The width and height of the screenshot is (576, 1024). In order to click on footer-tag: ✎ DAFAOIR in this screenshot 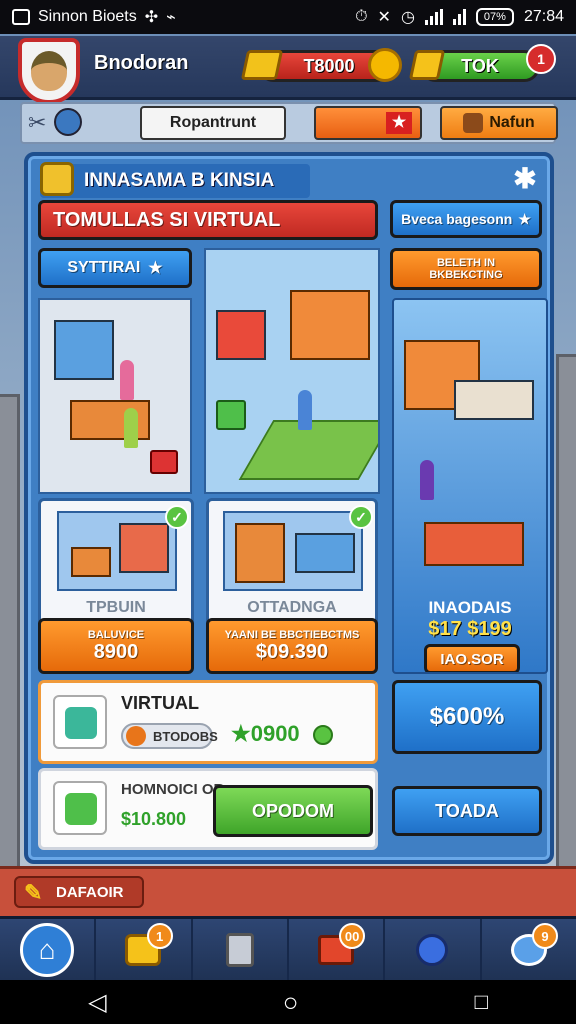, I will do `click(79, 892)`.